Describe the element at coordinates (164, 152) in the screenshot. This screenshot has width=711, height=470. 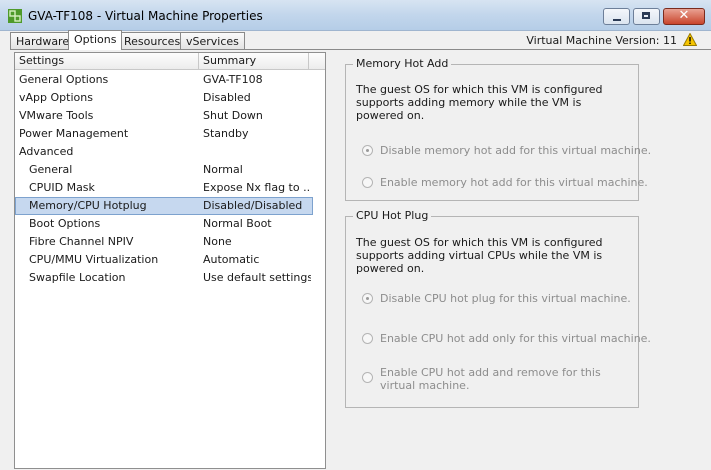
I see `list-row-advanced: Advanced` at that location.